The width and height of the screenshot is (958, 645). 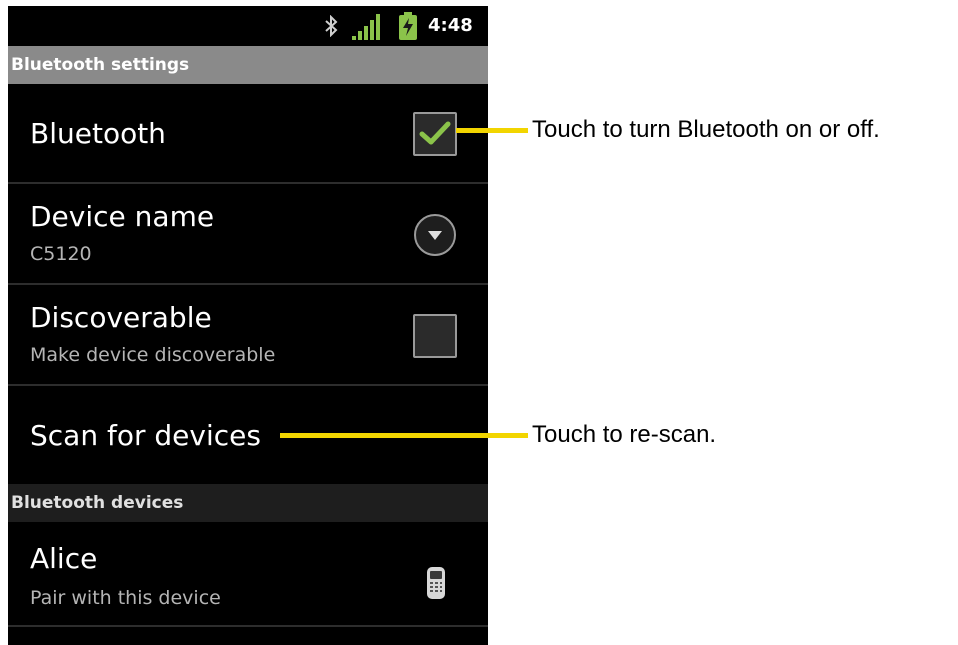 I want to click on callout-bluetooth-toggle: Touch to turn Bluetooth on or off., so click(x=706, y=129).